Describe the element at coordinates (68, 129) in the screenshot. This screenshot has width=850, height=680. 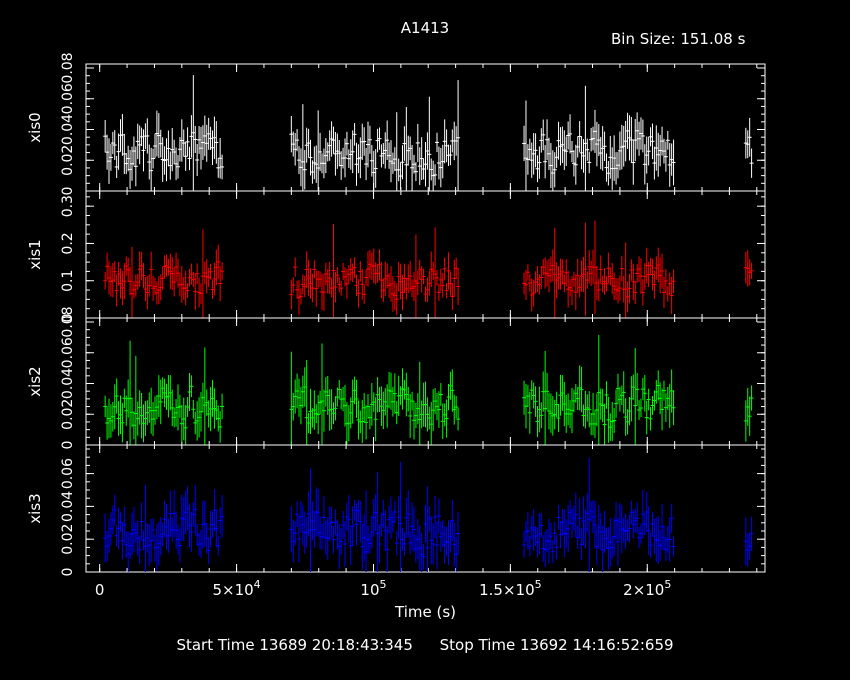
I see `y-tick-label-xis0: 0.04` at that location.